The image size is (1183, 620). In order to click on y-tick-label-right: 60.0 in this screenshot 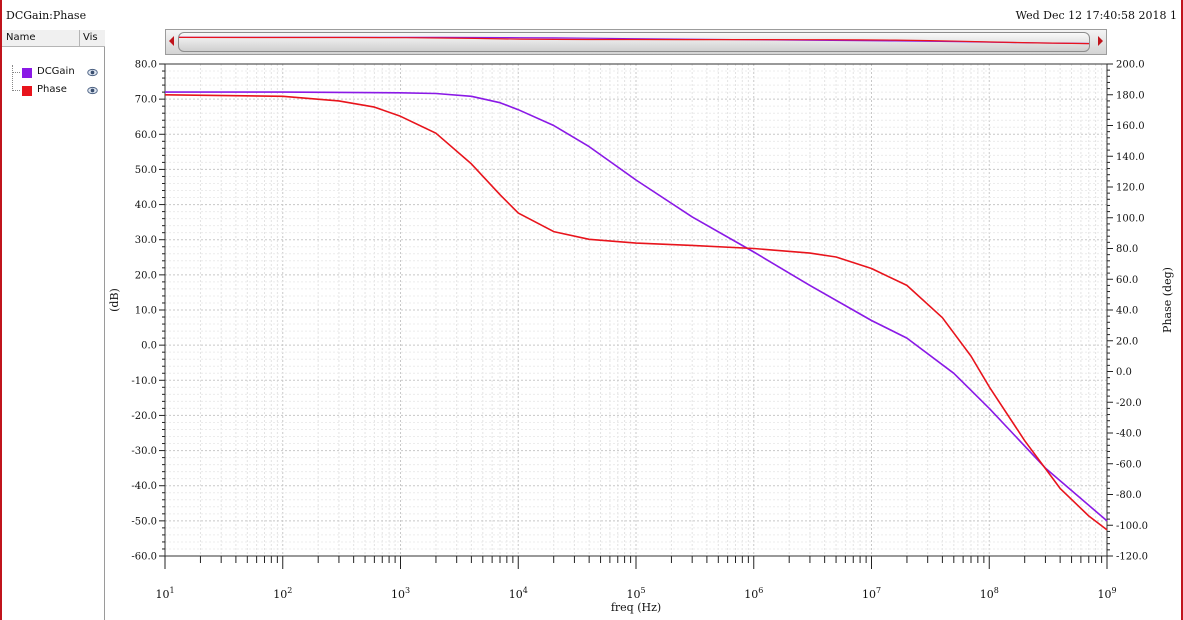, I will do `click(1127, 280)`.